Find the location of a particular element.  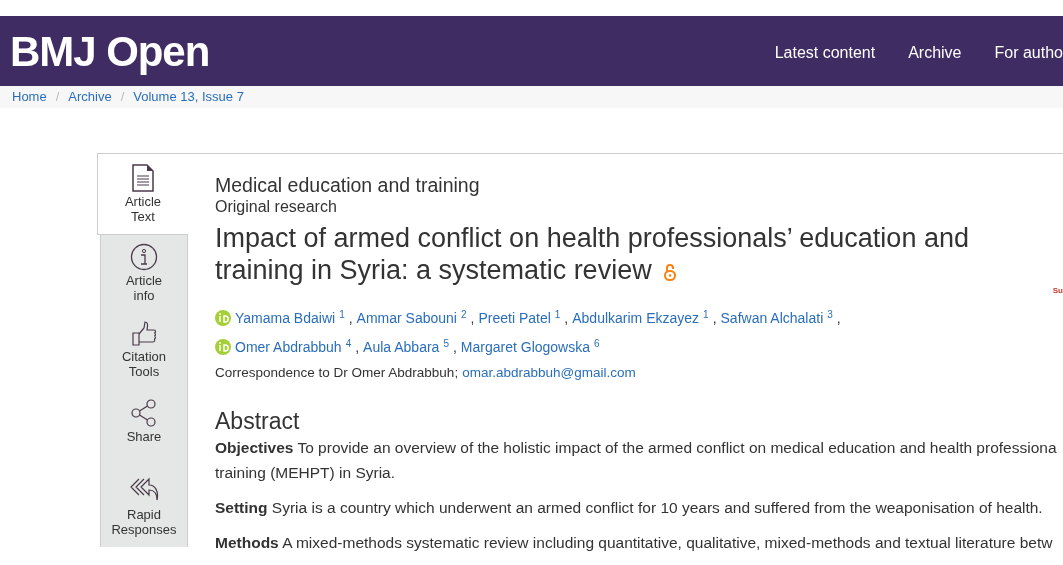

author-link: Abdulkarim Ekzayez is located at coordinates (636, 318).